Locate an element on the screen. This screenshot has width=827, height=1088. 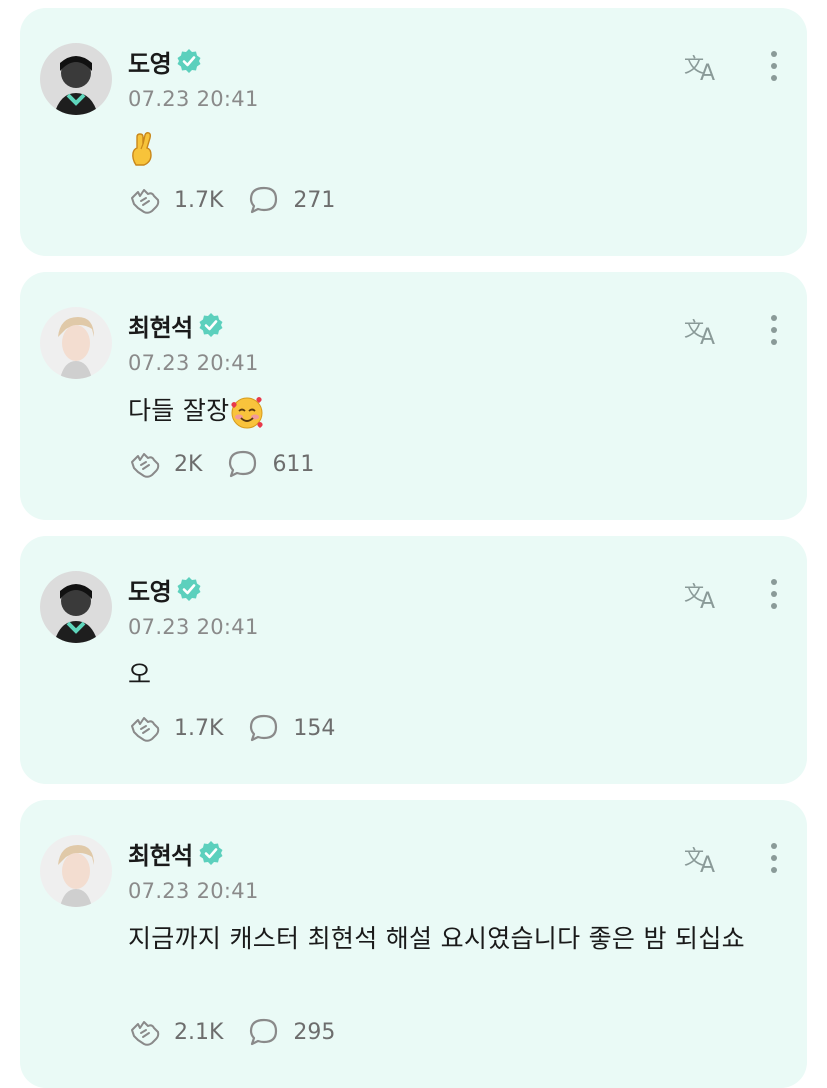
post-stats: 2.1K 295 is located at coordinates (231, 1032).